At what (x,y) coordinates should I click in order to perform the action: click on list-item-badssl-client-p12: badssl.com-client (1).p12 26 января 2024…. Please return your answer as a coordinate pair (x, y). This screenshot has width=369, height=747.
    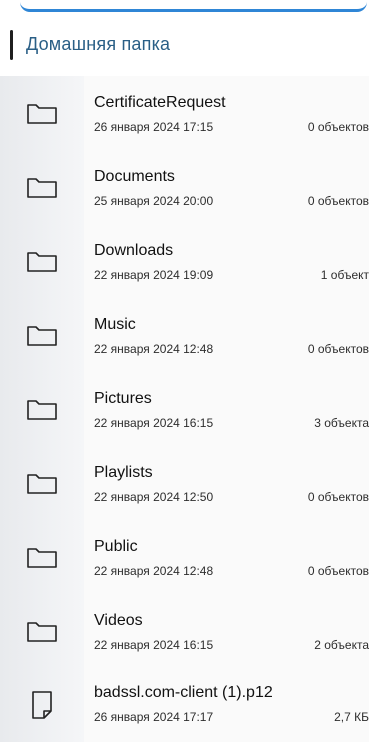
    Looking at the image, I should click on (184, 705).